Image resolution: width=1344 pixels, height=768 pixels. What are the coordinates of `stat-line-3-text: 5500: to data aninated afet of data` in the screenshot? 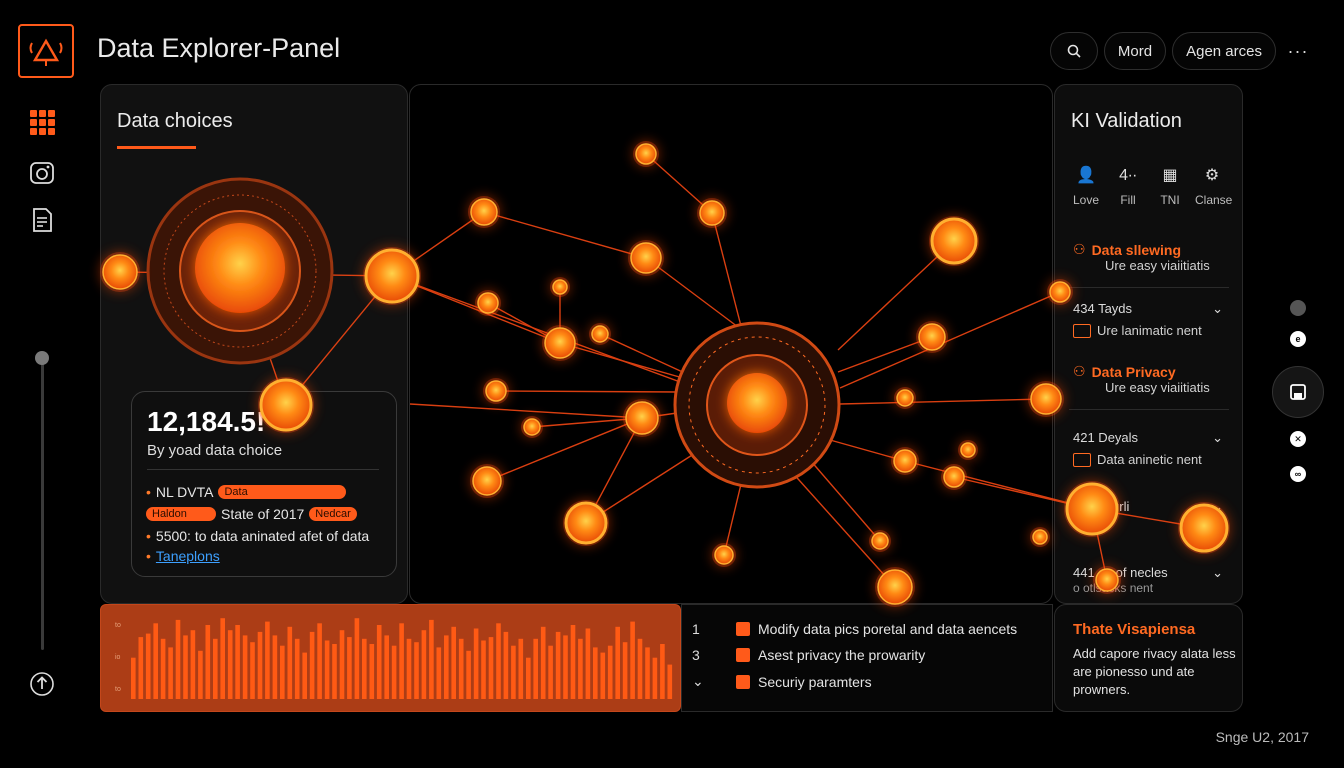 It's located at (262, 536).